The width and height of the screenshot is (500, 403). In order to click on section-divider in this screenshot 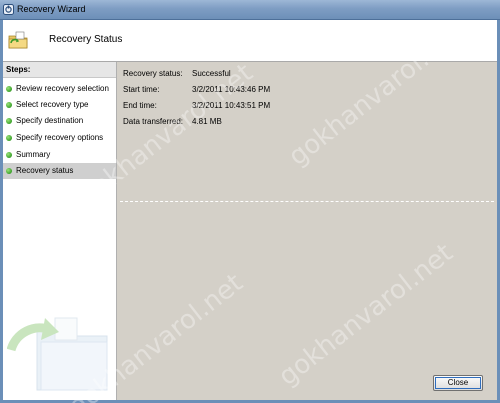, I will do `click(307, 201)`.